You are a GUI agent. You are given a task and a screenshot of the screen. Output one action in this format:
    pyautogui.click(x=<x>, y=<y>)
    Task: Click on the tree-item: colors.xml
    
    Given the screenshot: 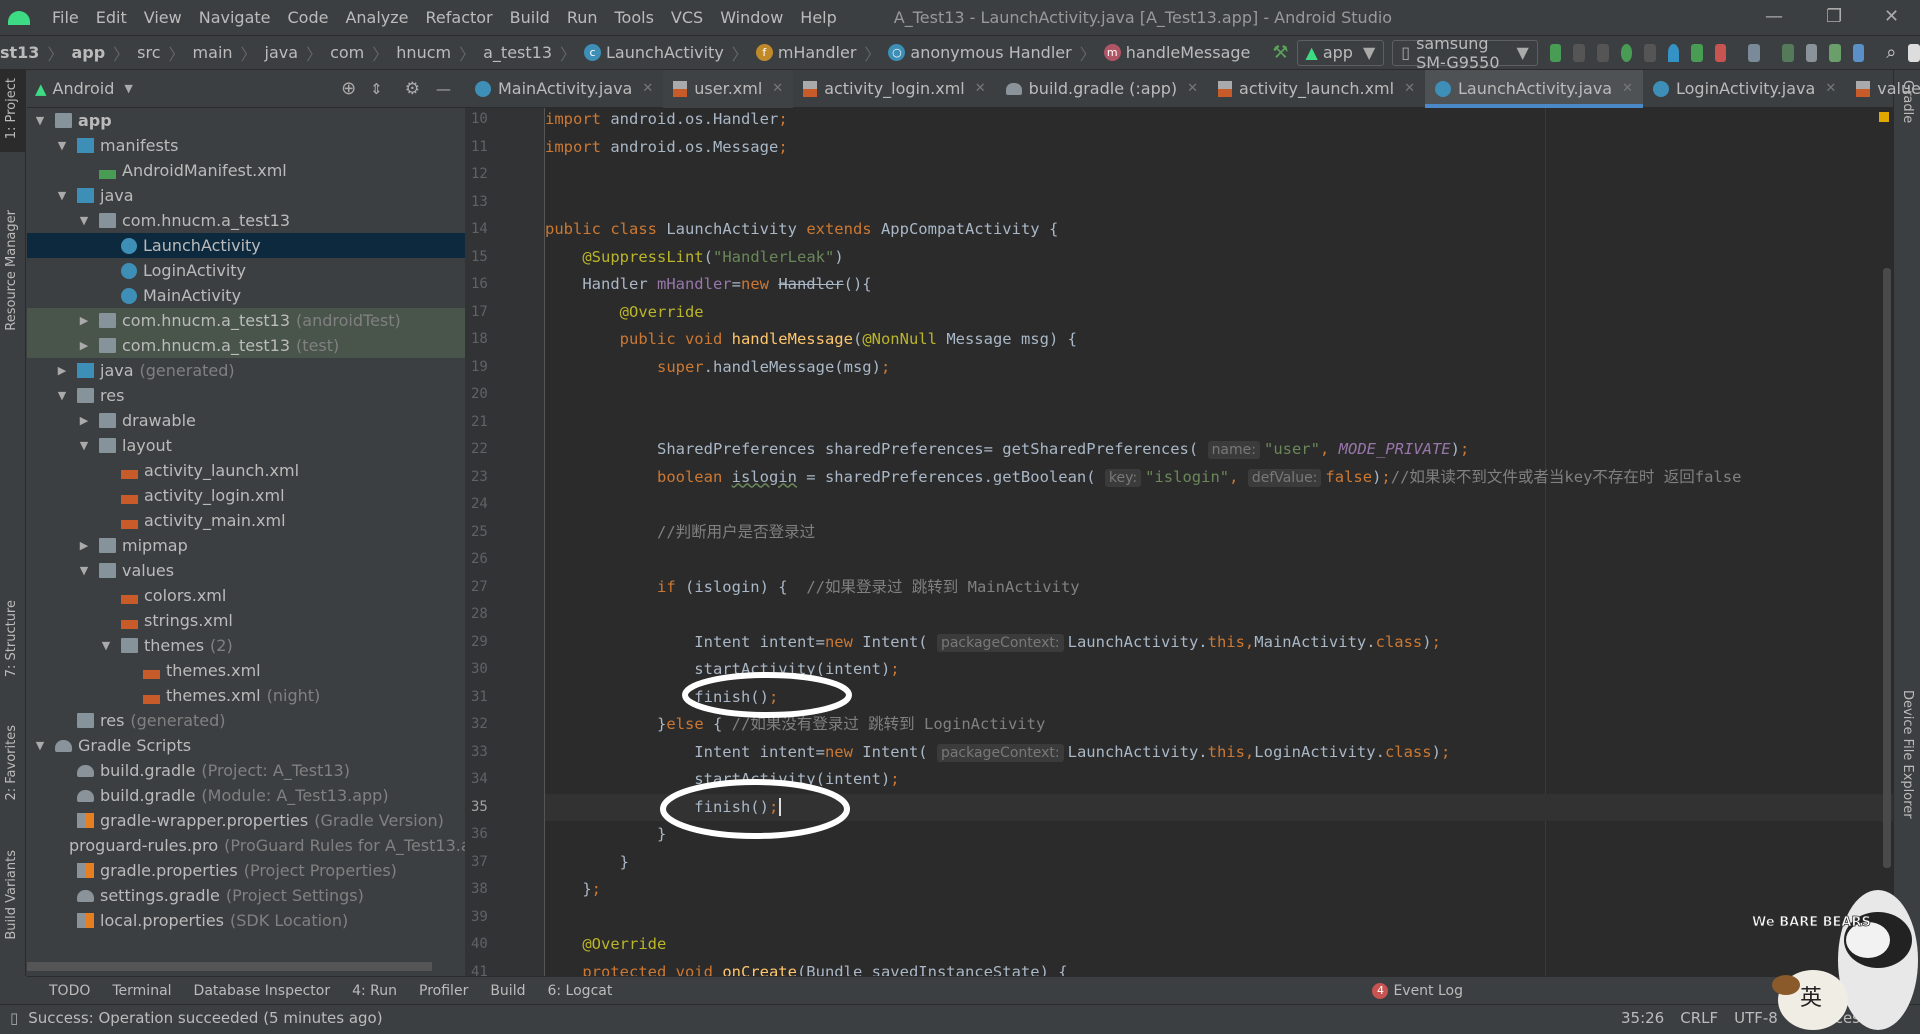 What is the action you would take?
    pyautogui.click(x=246, y=595)
    